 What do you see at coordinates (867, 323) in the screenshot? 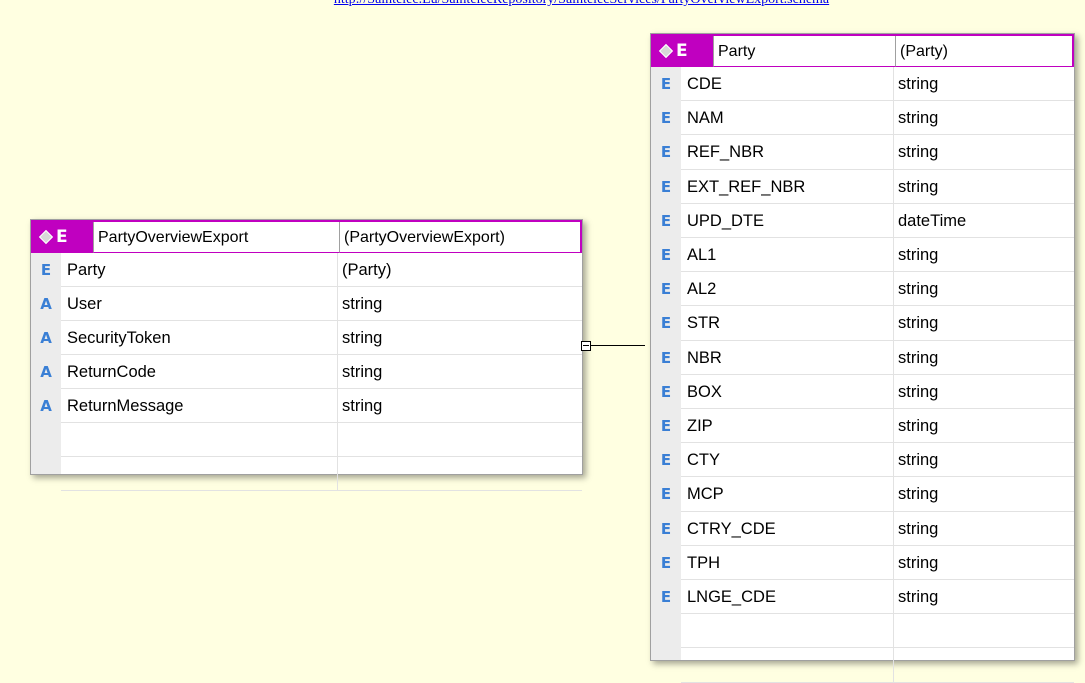
I see `table-row: E STR string` at bounding box center [867, 323].